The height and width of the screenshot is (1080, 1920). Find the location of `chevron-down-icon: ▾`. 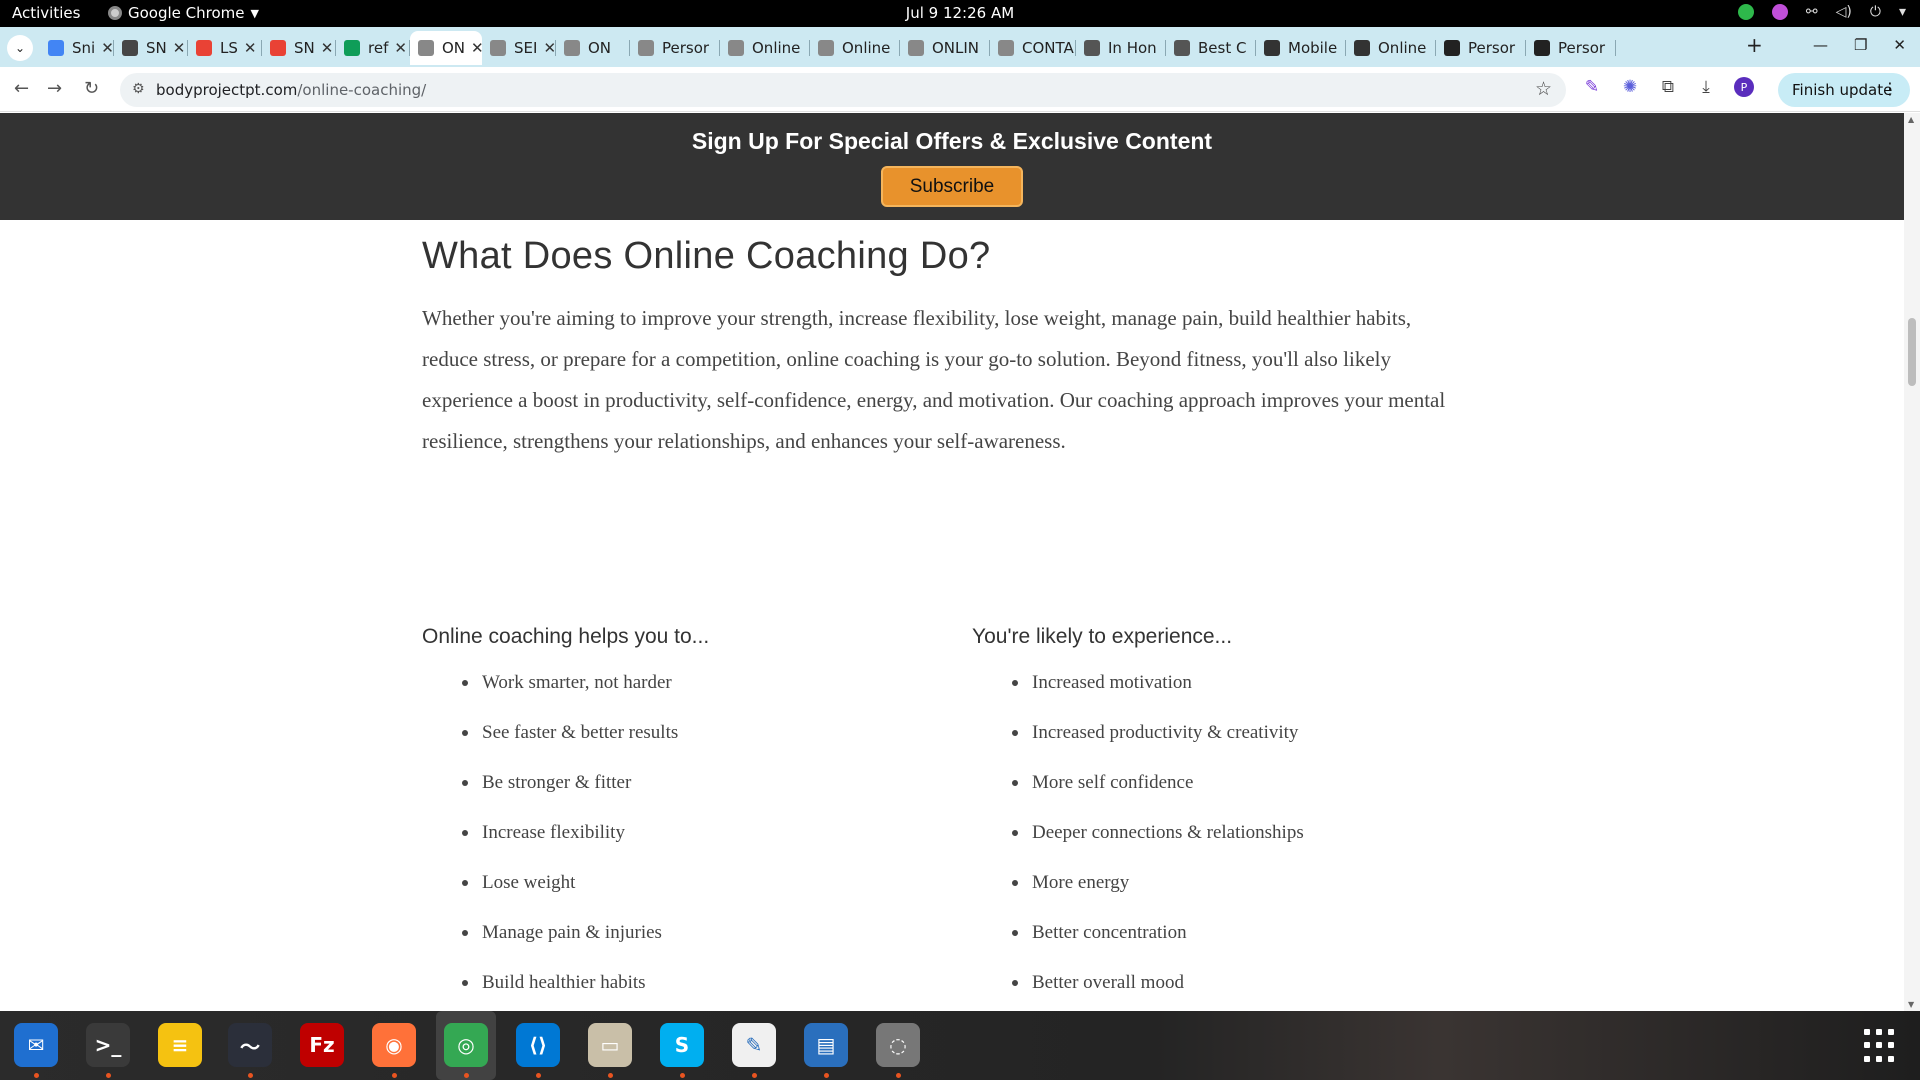

chevron-down-icon: ▾ is located at coordinates (1902, 12).